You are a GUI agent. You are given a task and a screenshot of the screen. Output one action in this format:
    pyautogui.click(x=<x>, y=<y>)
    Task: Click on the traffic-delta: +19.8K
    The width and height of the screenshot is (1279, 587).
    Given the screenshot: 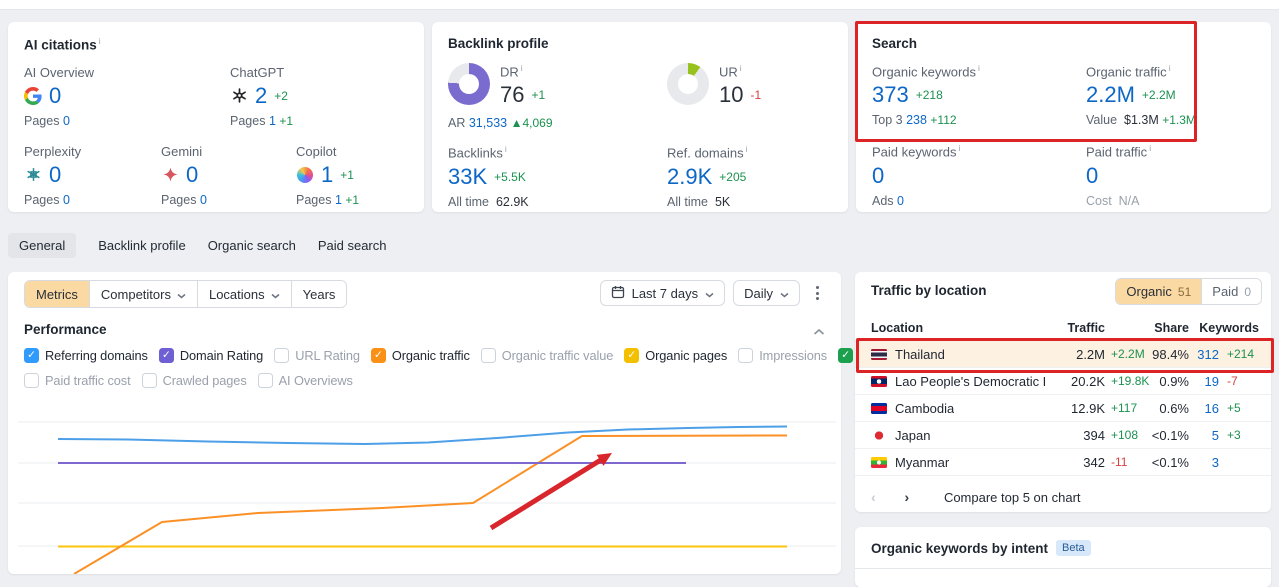 What is the action you would take?
    pyautogui.click(x=1130, y=381)
    